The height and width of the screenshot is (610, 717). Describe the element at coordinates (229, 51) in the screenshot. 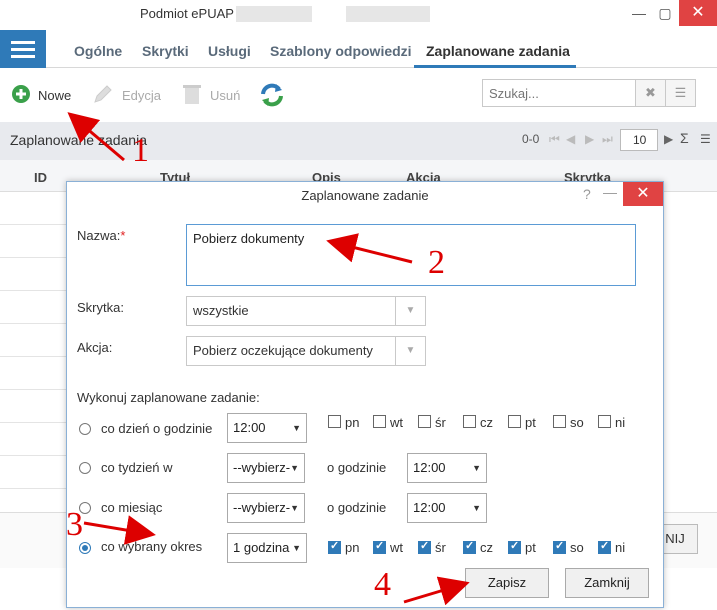

I see `tab-services: Usługi` at that location.